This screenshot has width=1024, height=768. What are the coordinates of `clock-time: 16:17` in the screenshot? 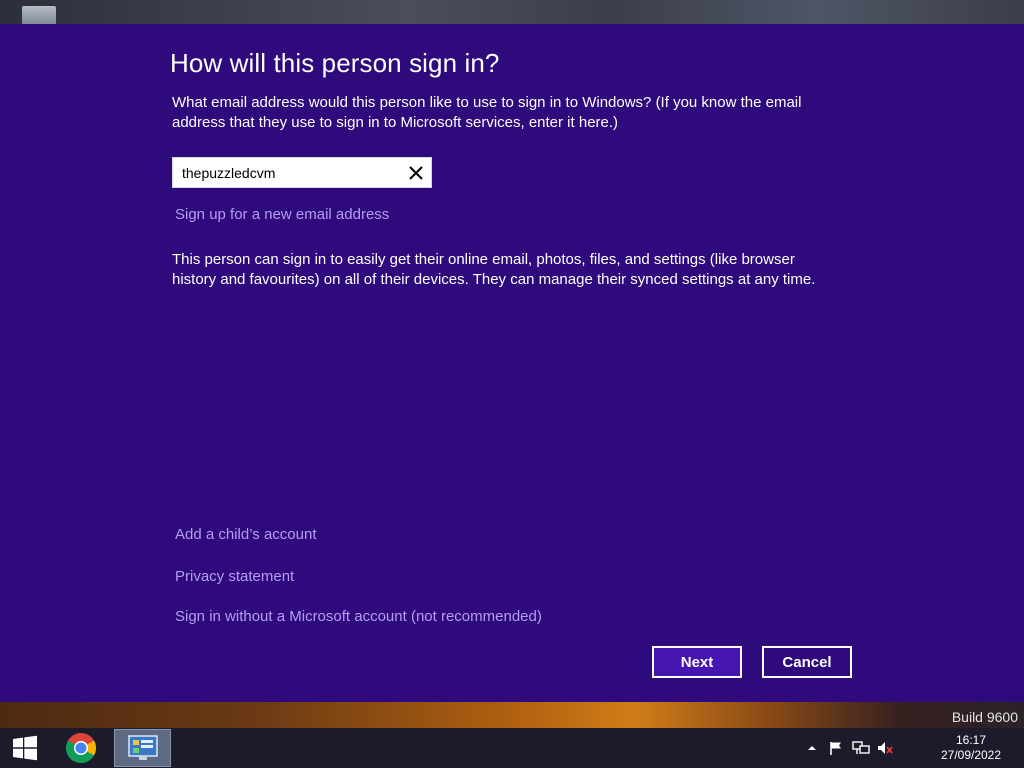 It's located at (971, 740).